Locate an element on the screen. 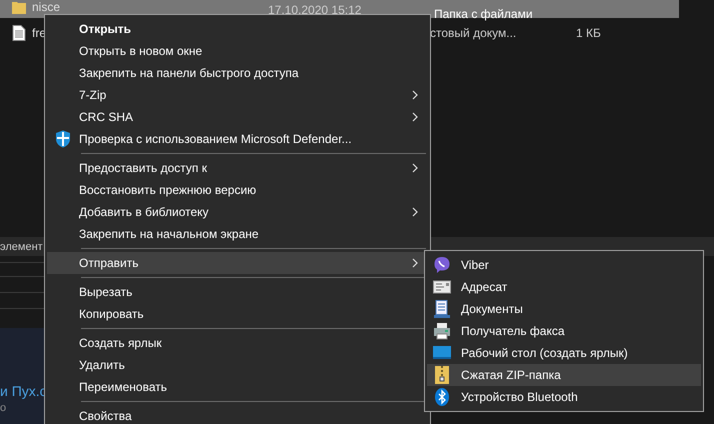 This screenshot has width=714, height=424. file-date: 17.10.2020 15:12 is located at coordinates (315, 10).